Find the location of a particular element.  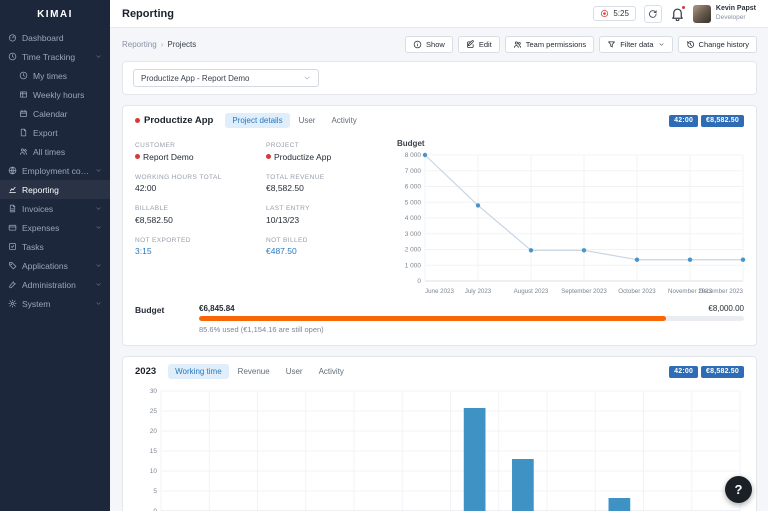

sidebar-item-label: My times is located at coordinates (50, 75).